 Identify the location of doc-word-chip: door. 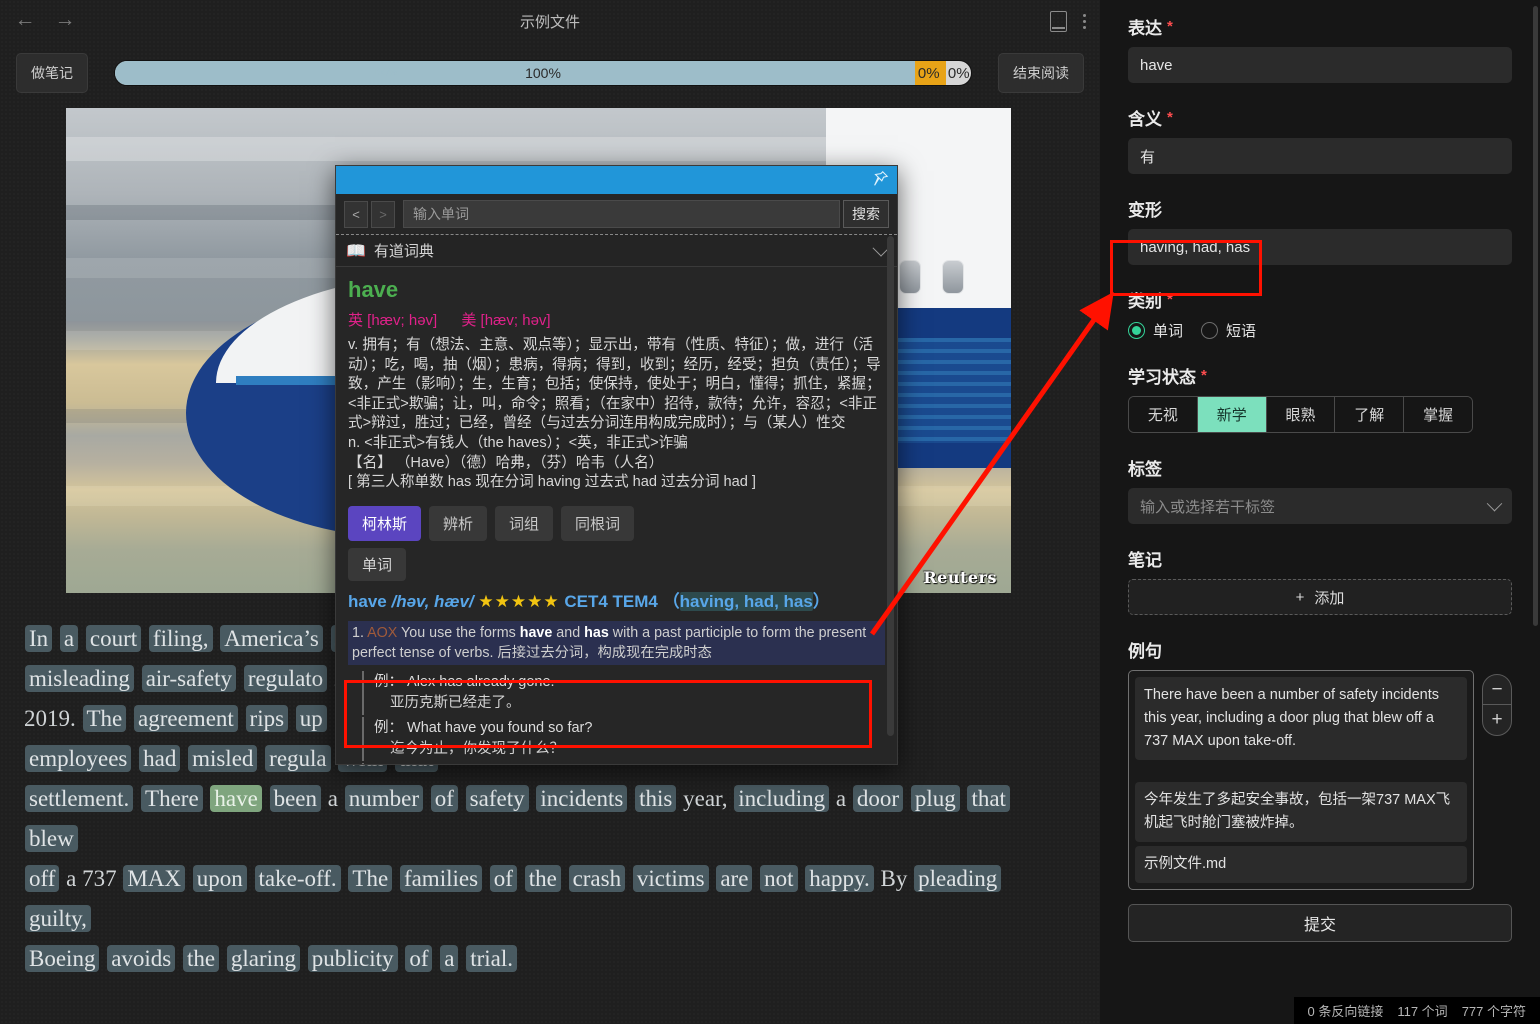
(878, 798).